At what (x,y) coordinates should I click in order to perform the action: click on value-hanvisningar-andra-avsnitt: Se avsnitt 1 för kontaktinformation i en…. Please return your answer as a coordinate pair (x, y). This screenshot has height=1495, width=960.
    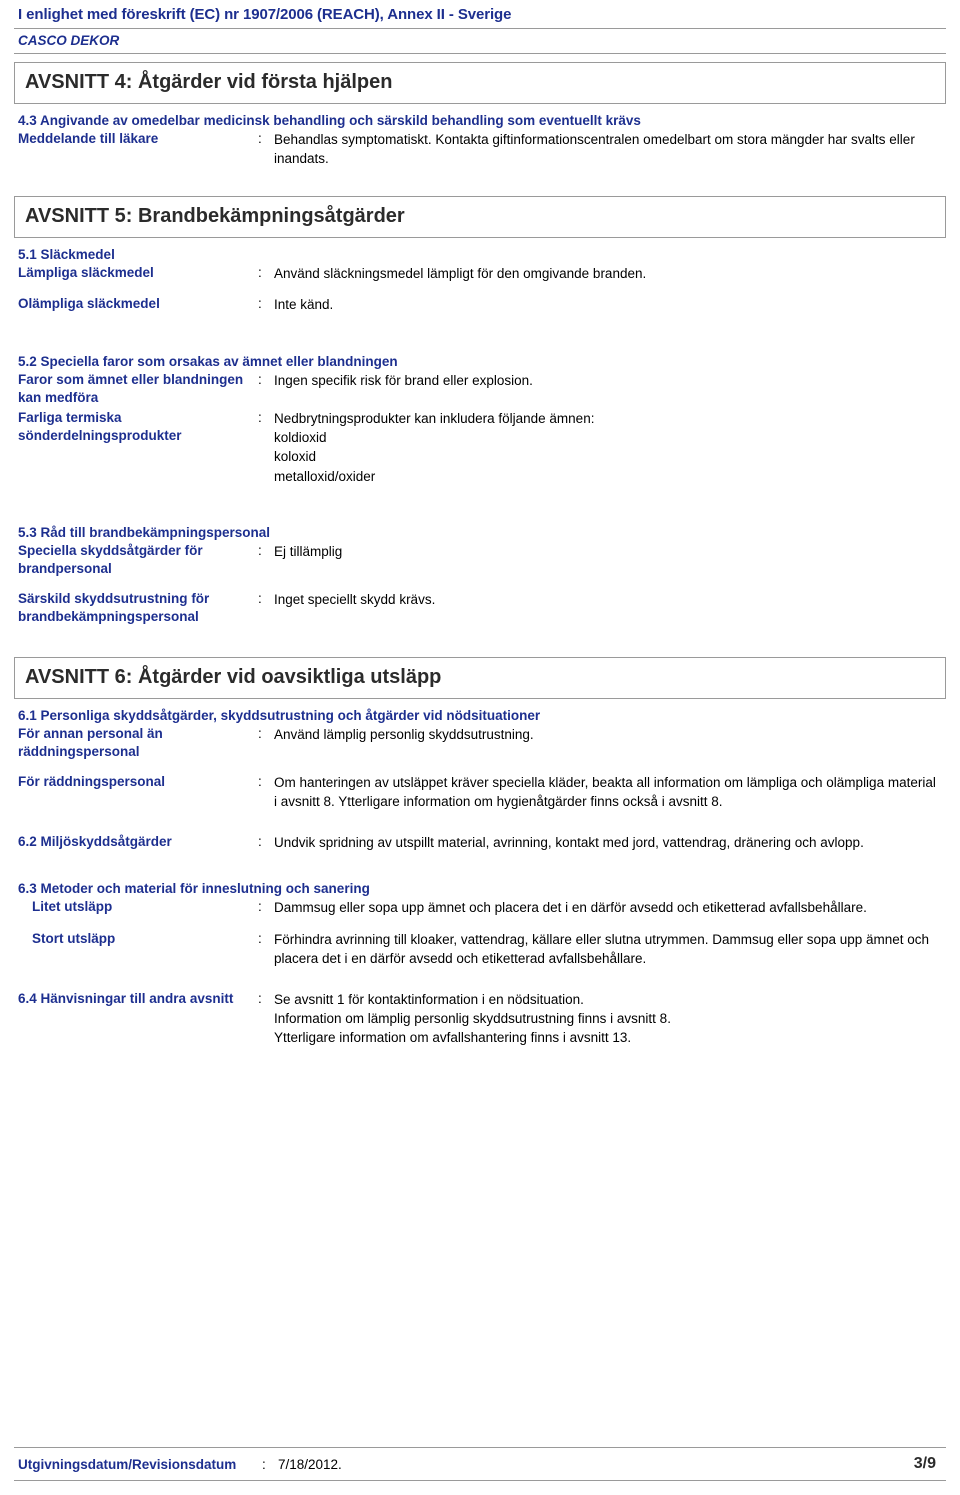
    Looking at the image, I should click on (610, 1018).